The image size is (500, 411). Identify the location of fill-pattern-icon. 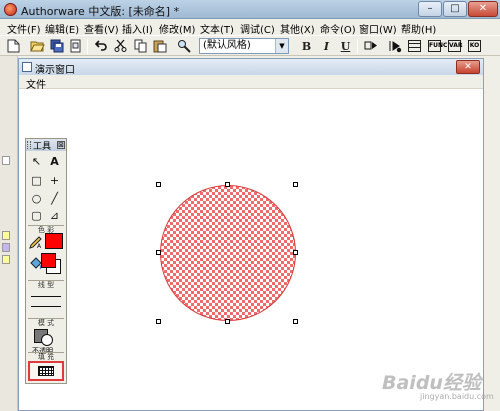
(46, 371).